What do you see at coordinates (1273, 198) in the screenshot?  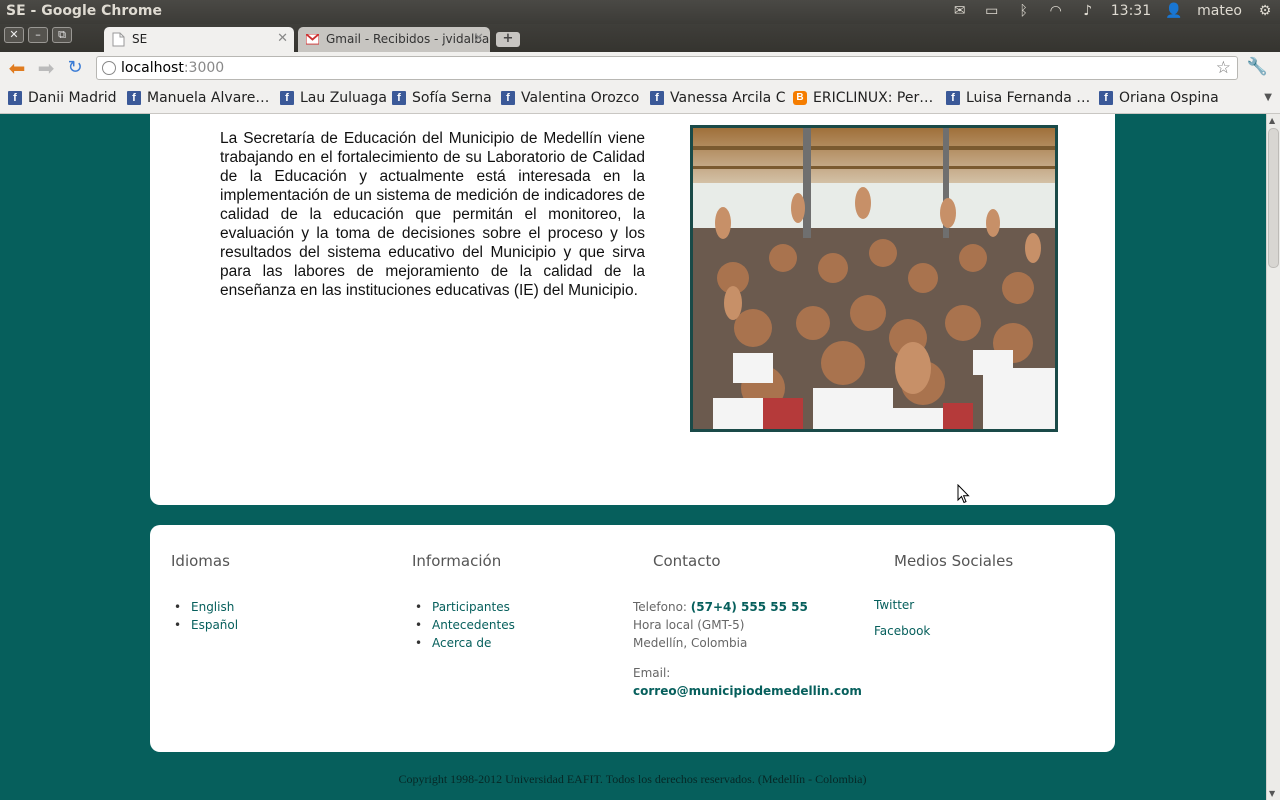 I see `scroll-thumb` at bounding box center [1273, 198].